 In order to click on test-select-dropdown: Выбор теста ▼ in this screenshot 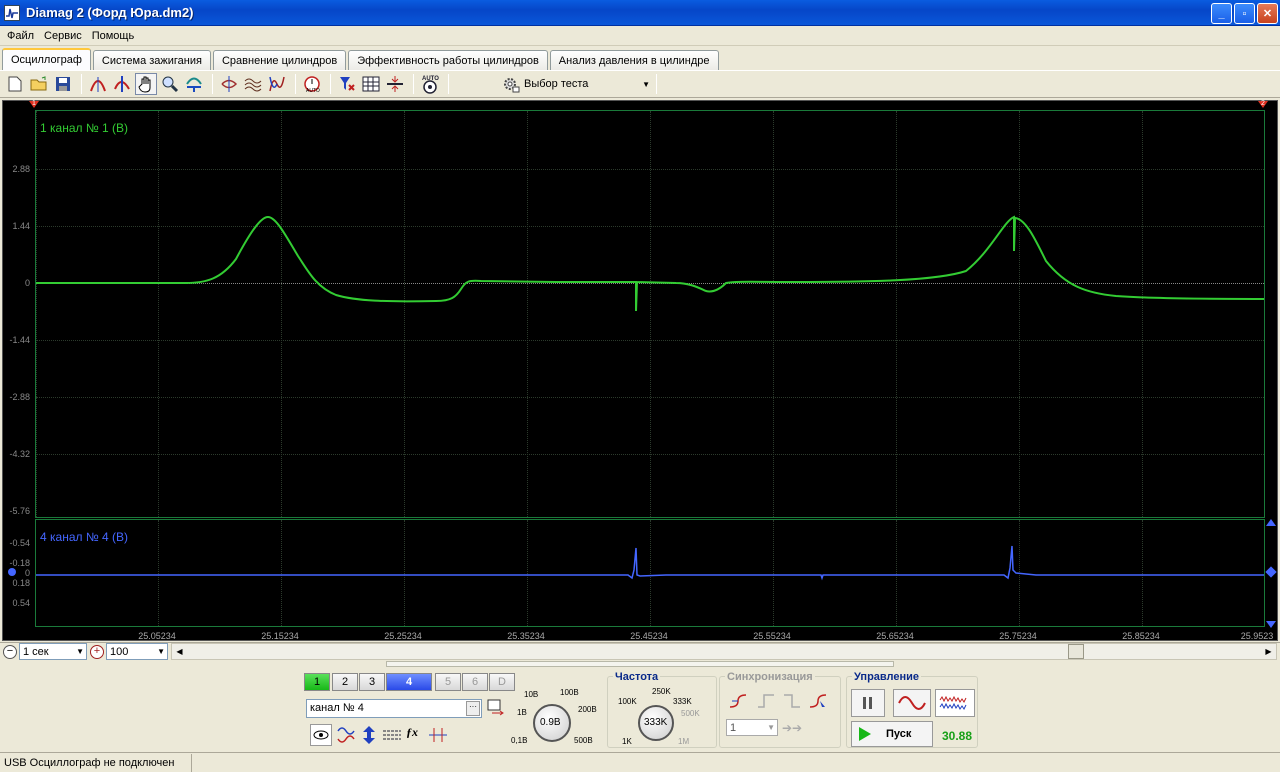, I will do `click(576, 84)`.